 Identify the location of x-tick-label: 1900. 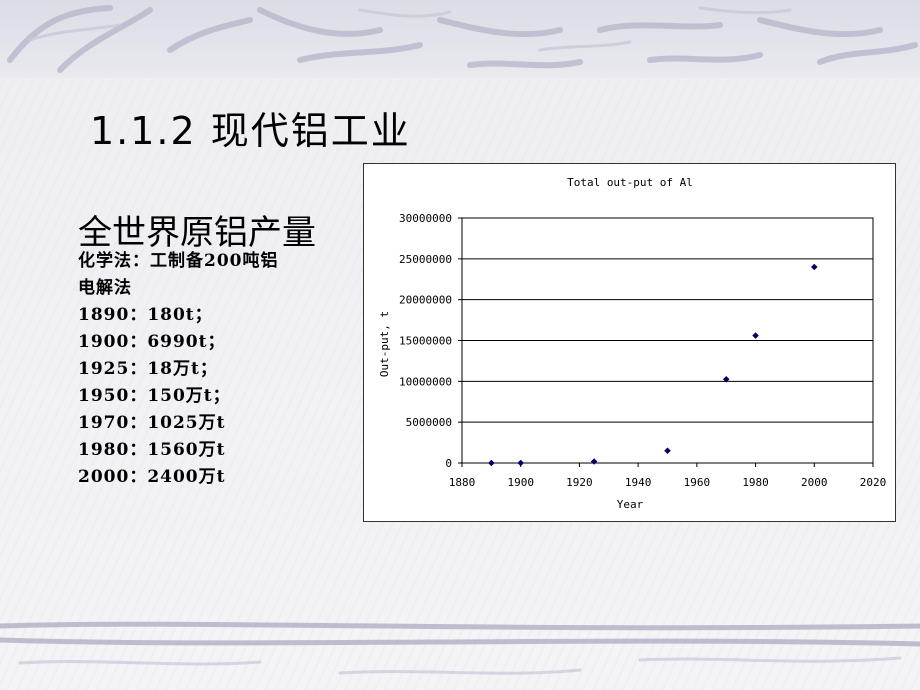
(520, 482).